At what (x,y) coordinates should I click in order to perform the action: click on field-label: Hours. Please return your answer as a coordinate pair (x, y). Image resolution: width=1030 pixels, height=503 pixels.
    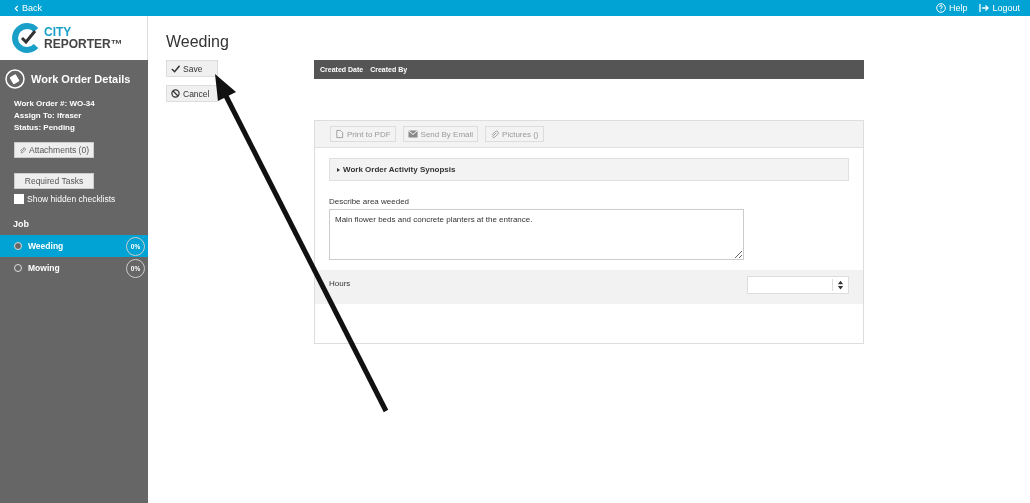
    Looking at the image, I should click on (340, 283).